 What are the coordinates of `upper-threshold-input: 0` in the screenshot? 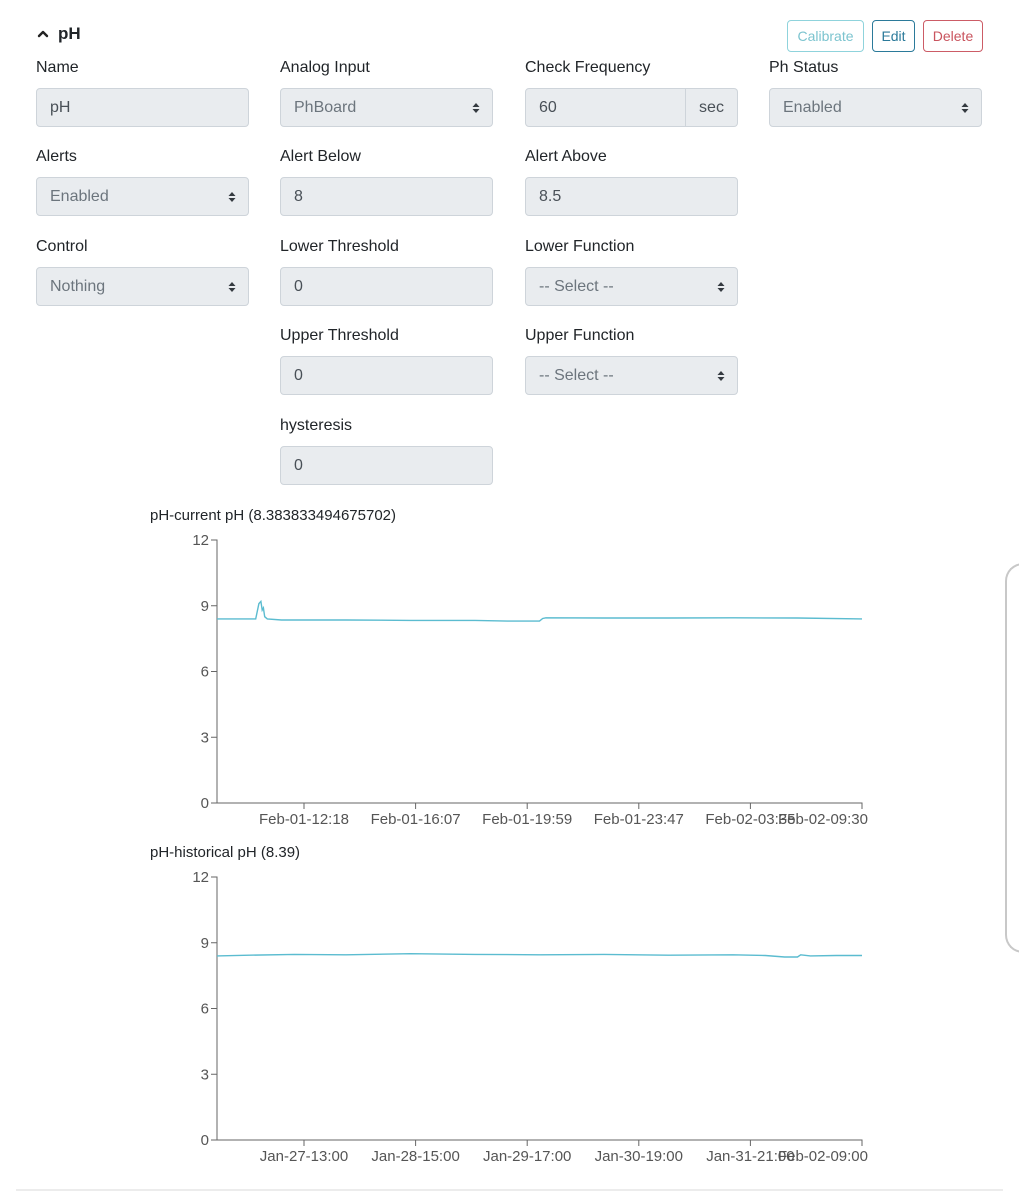 It's located at (386, 375).